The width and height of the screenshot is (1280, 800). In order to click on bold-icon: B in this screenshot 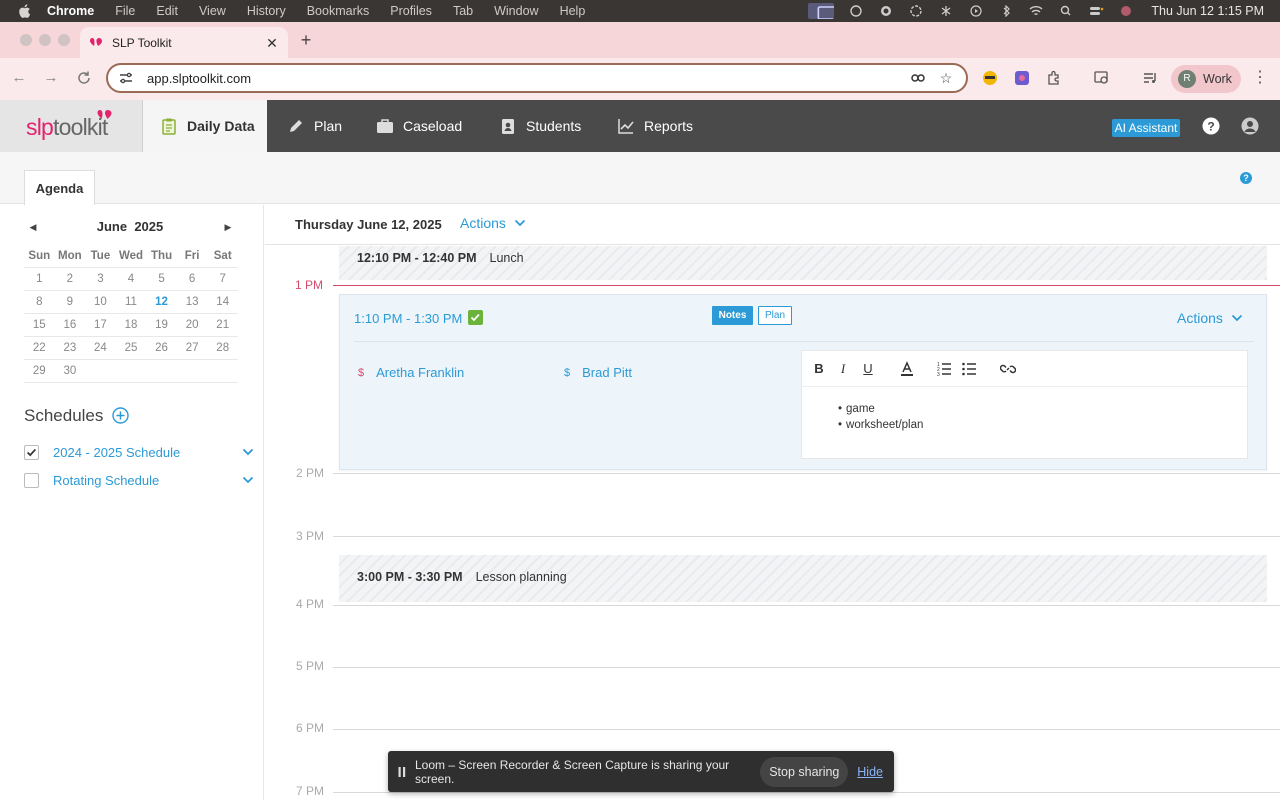, I will do `click(819, 369)`.